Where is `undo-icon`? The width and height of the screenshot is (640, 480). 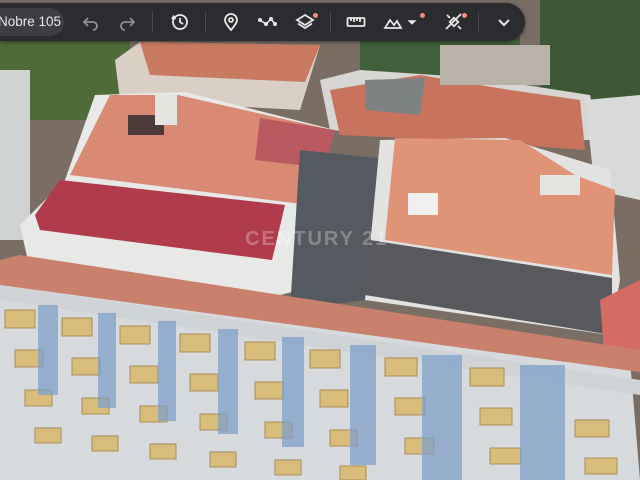
undo-icon is located at coordinates (90, 24).